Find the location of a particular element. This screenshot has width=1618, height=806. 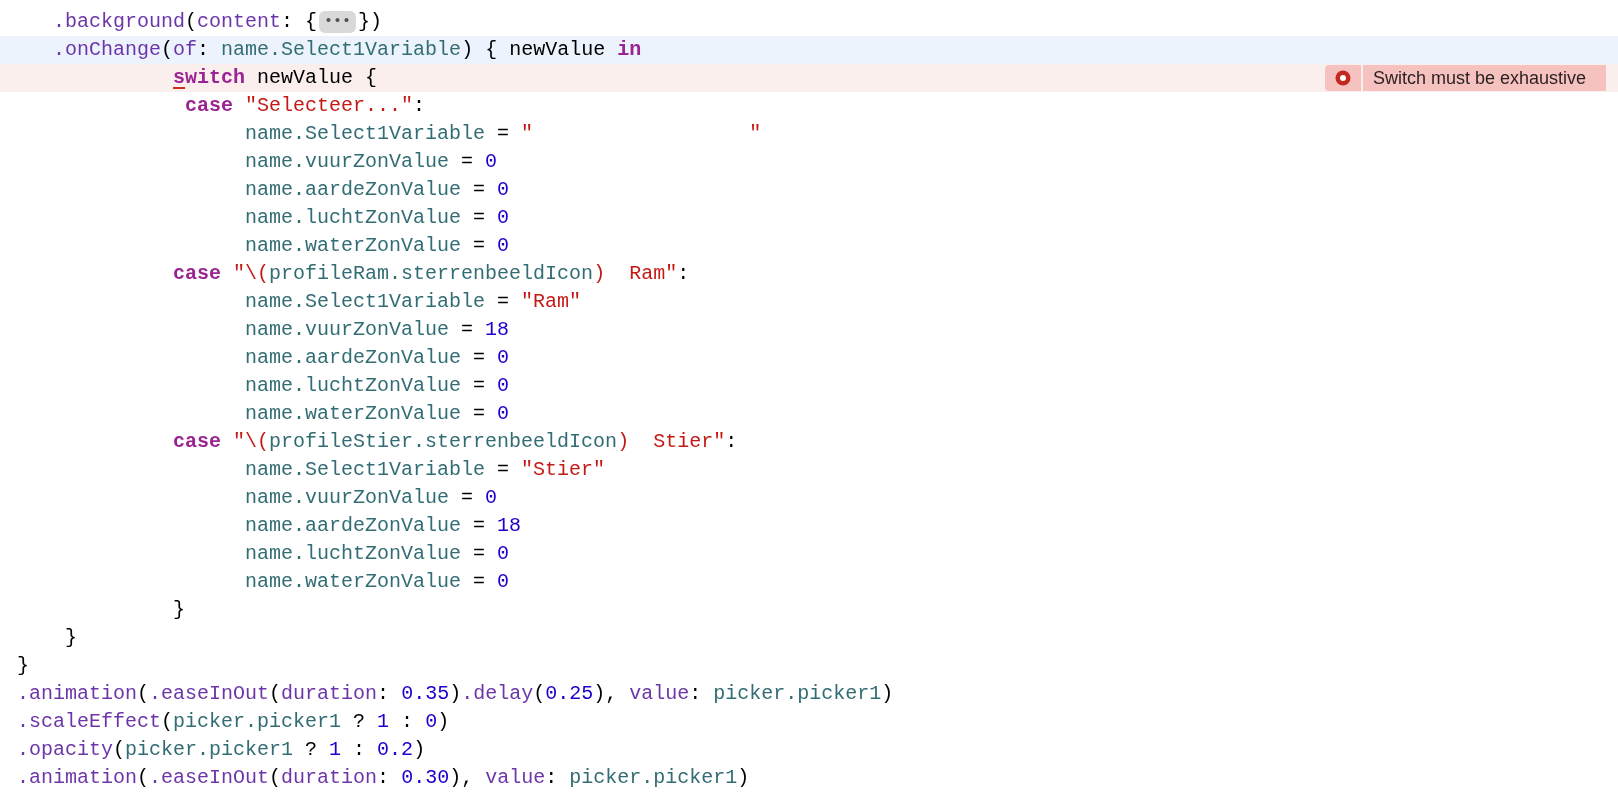

fold-button: ••• is located at coordinates (338, 22).